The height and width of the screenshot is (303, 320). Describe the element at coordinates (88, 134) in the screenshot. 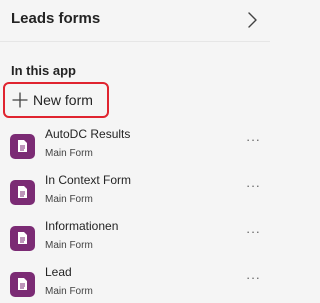

I see `form-title: AutoDC Results` at that location.